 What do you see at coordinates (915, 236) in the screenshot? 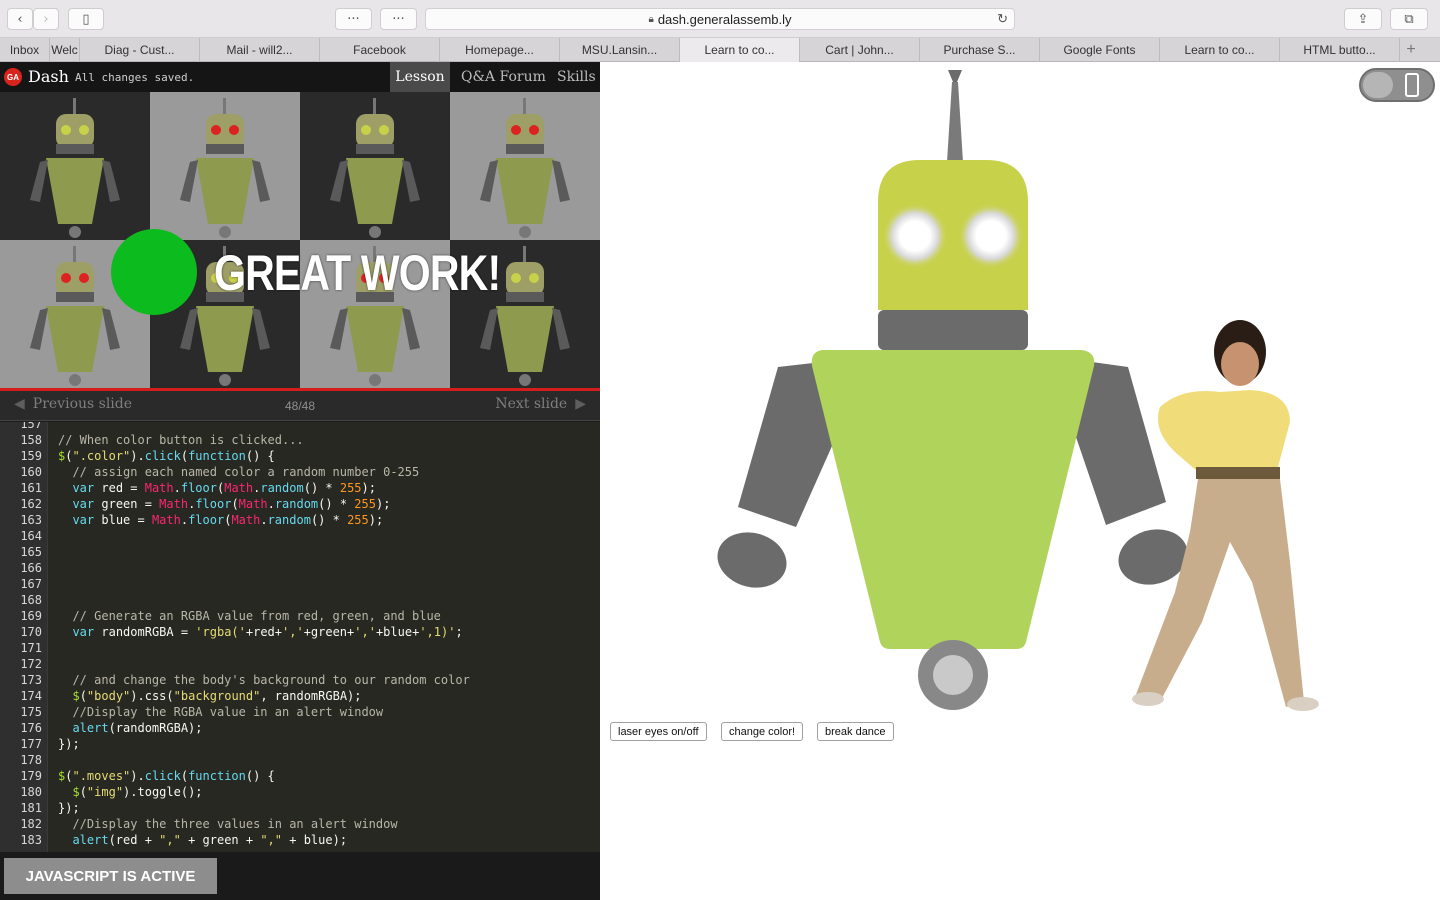
I see `left-laser-eye` at bounding box center [915, 236].